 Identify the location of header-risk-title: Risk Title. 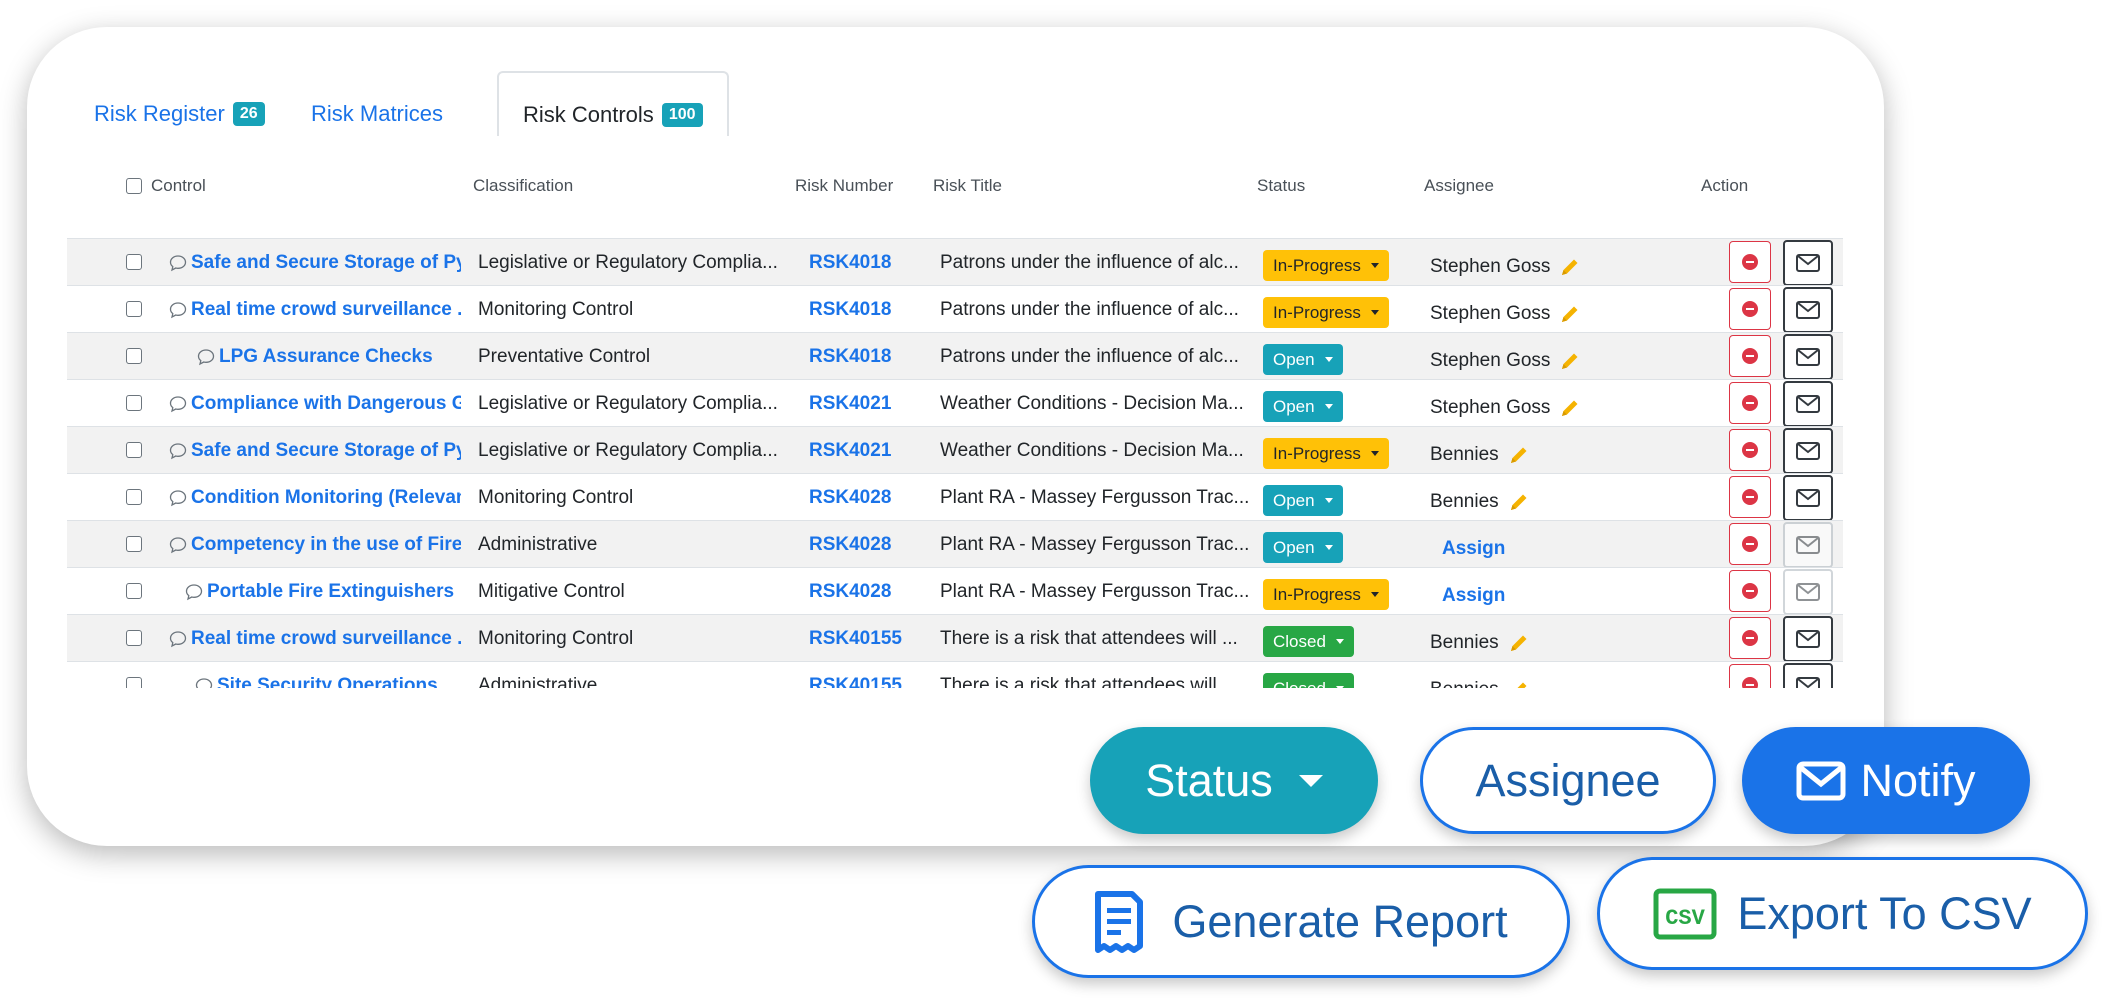
(967, 186).